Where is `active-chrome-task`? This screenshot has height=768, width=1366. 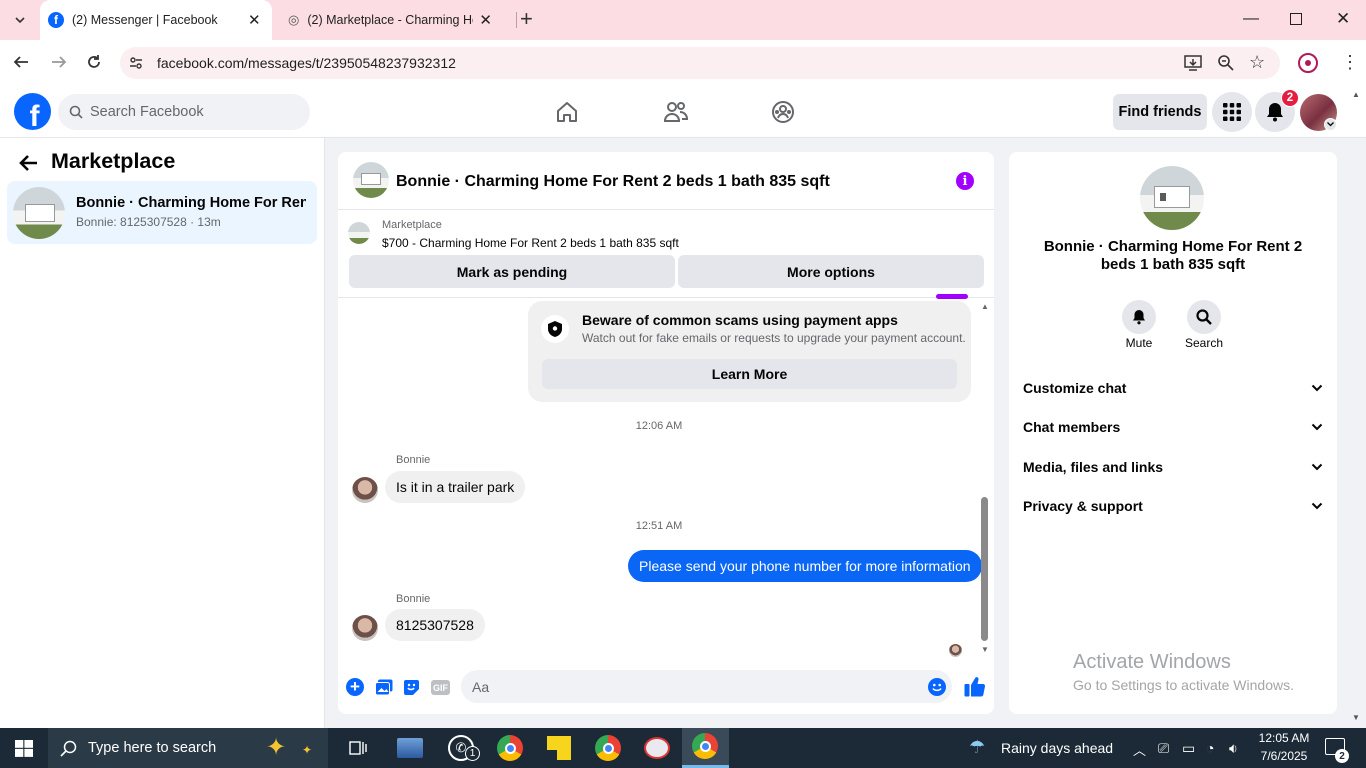 active-chrome-task is located at coordinates (705, 748).